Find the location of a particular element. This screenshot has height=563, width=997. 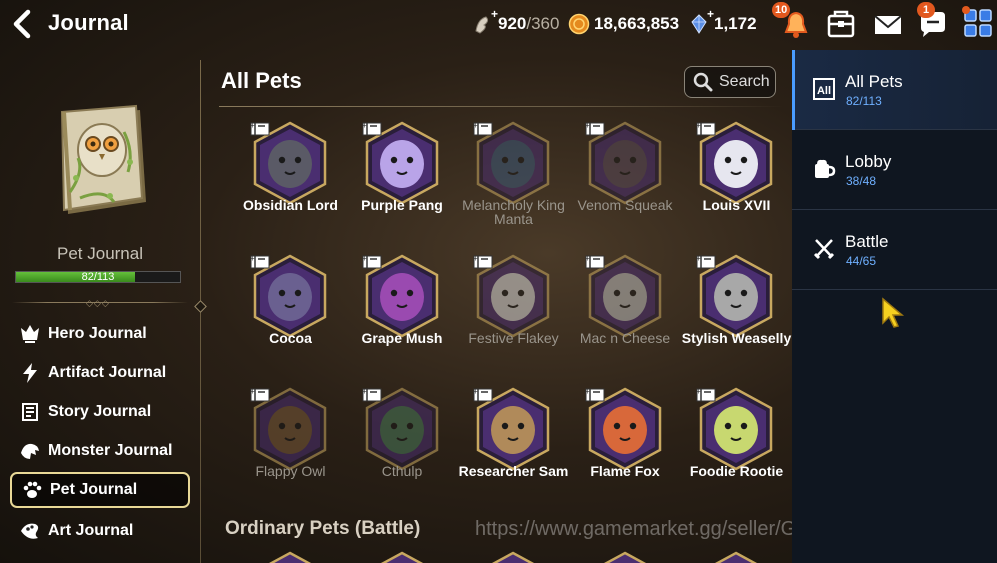

mouse-cursor-icon is located at coordinates (893, 313).